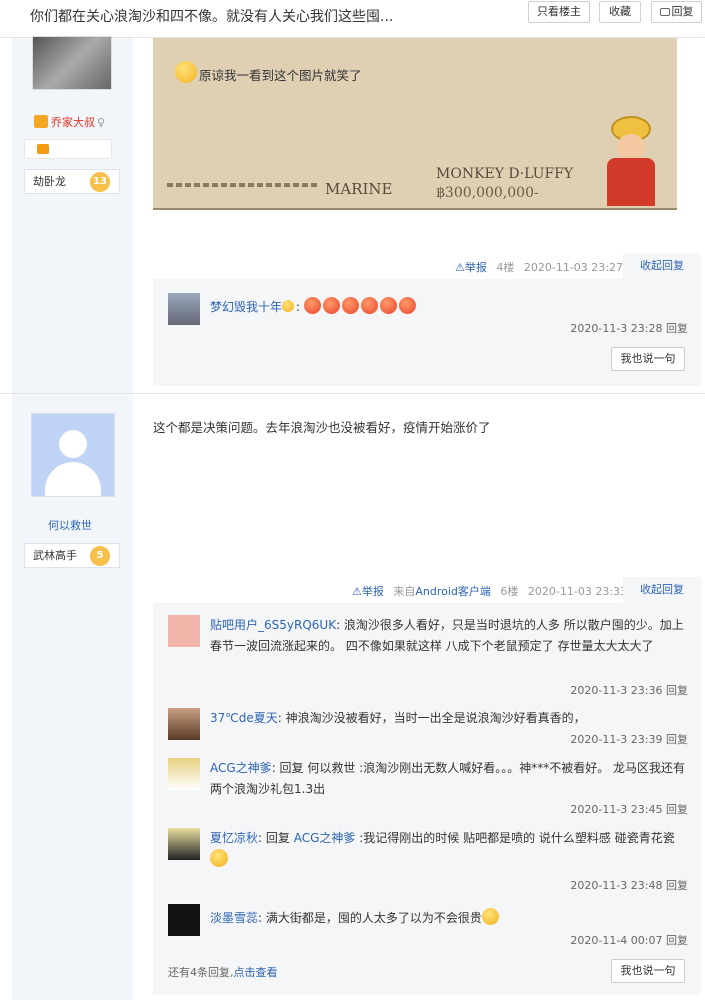 This screenshot has width=705, height=1000. I want to click on poster-name-text: MONKEY D·LUFFY, so click(505, 174).